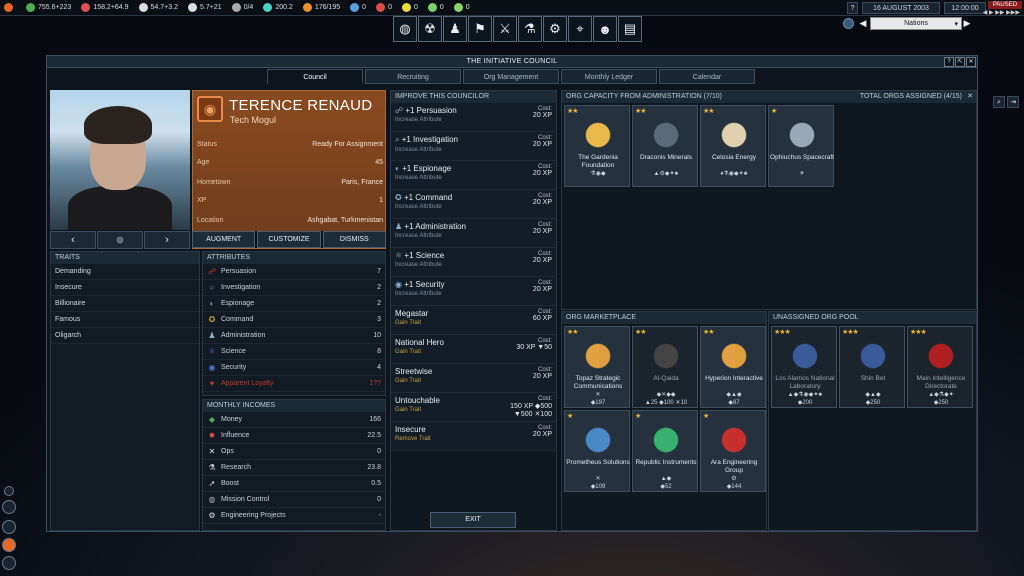  Describe the element at coordinates (167, 240) in the screenshot. I see `next-councilor-button: ›` at that location.